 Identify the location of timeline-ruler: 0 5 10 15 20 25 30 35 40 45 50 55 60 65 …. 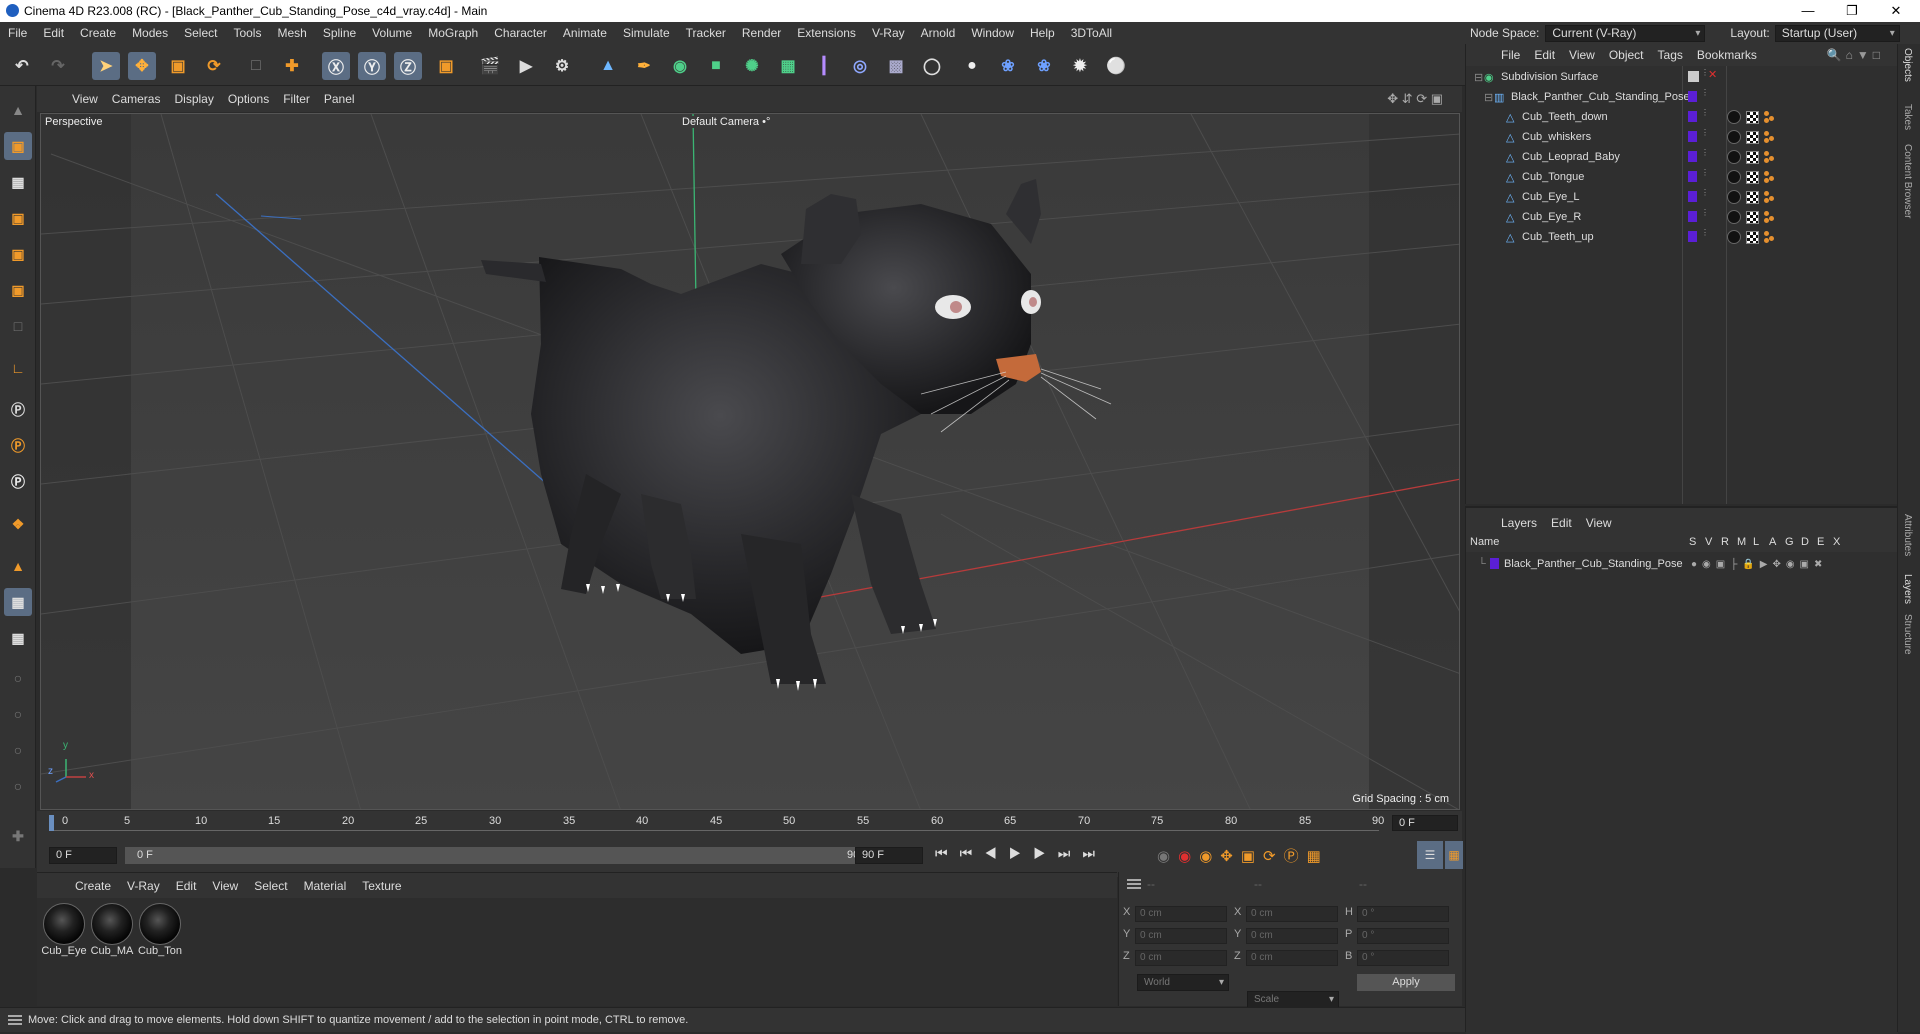
(749, 823).